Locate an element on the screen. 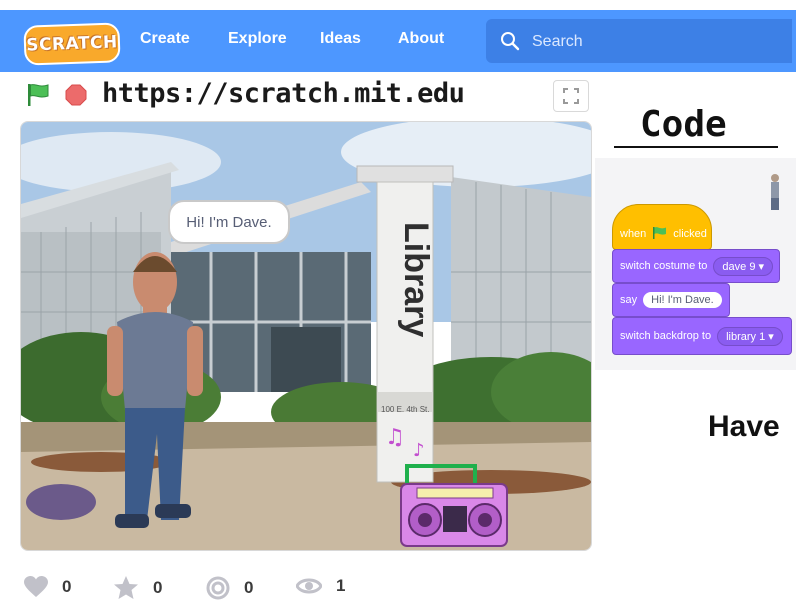 This screenshot has width=796, height=602. scratch-logo: SCRATCH is located at coordinates (72, 44).